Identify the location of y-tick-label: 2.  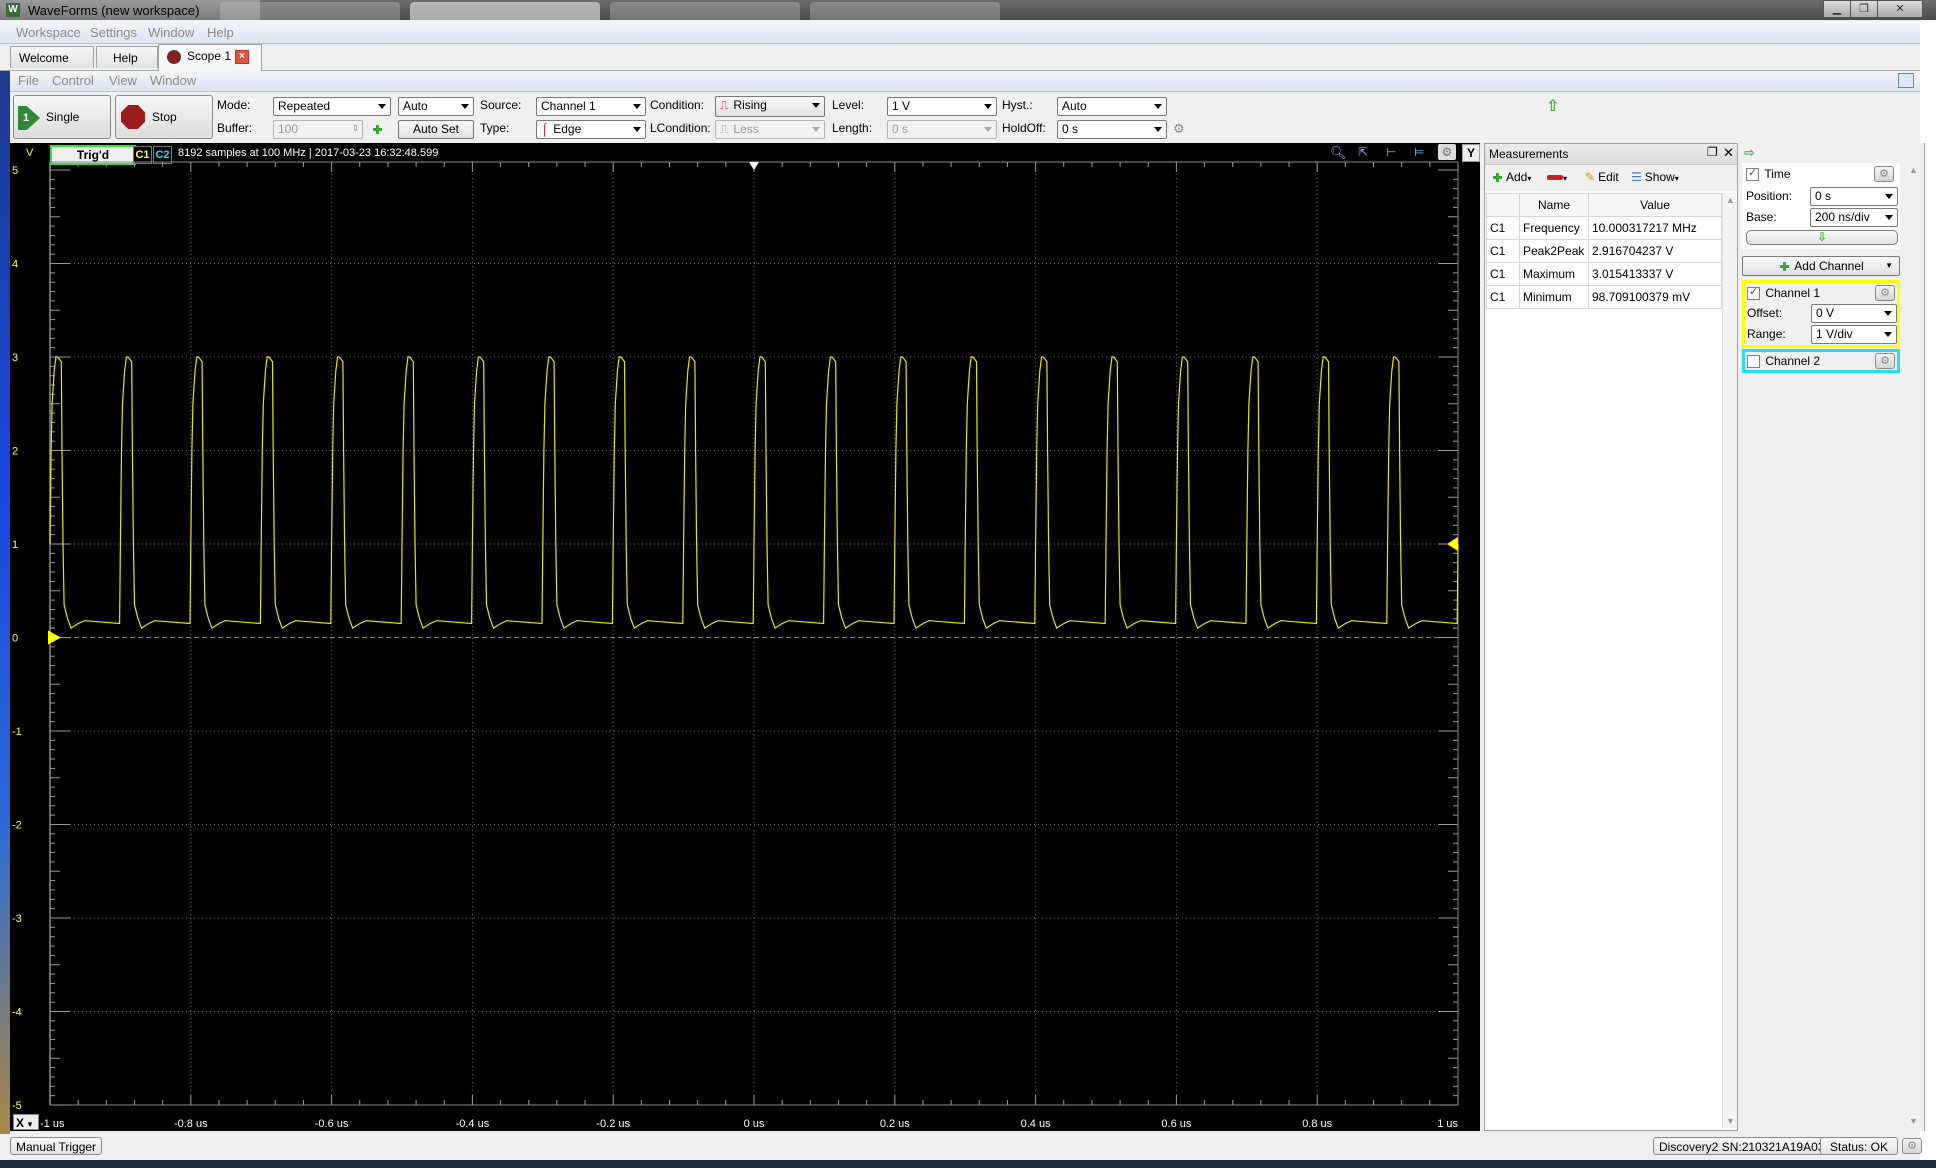
(15, 452).